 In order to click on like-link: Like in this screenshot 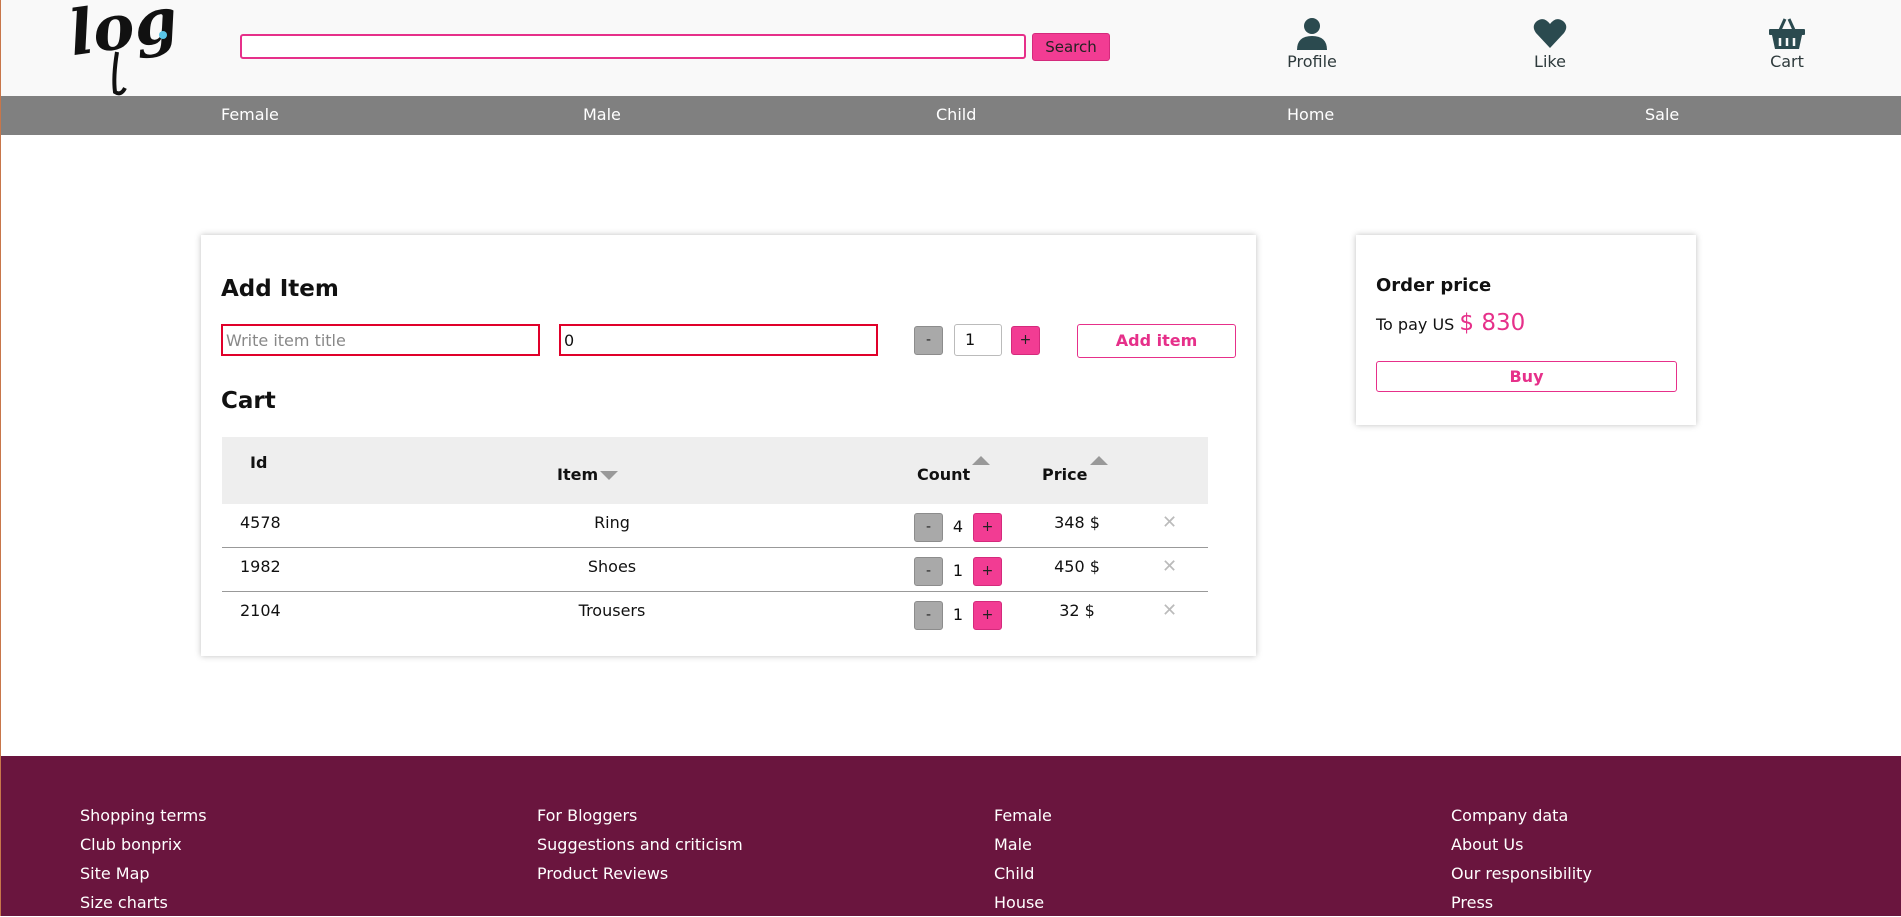, I will do `click(1550, 43)`.